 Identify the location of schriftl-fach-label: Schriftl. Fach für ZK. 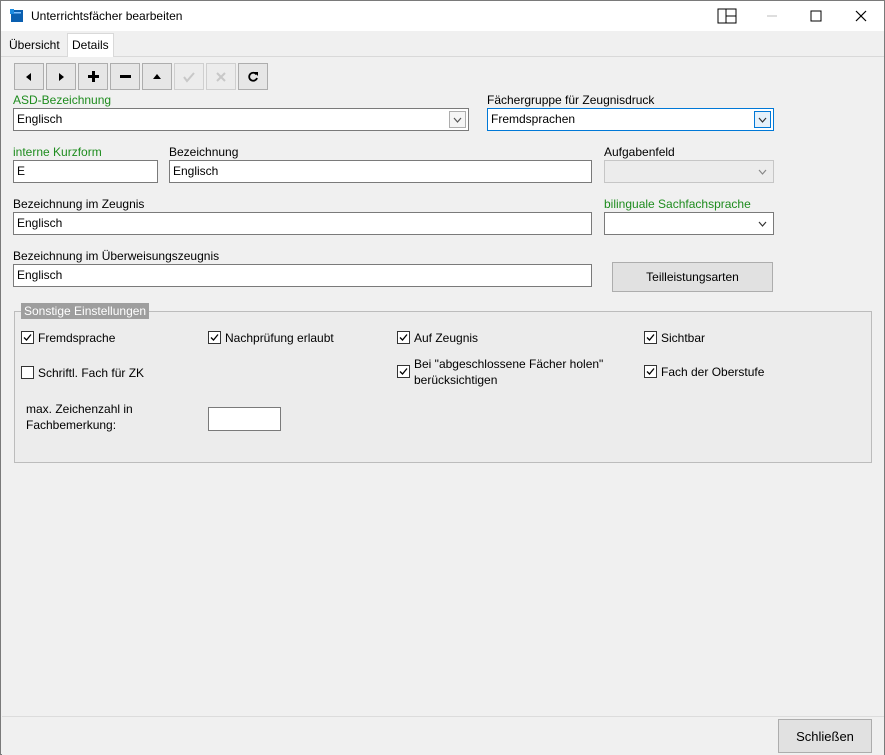
(91, 373).